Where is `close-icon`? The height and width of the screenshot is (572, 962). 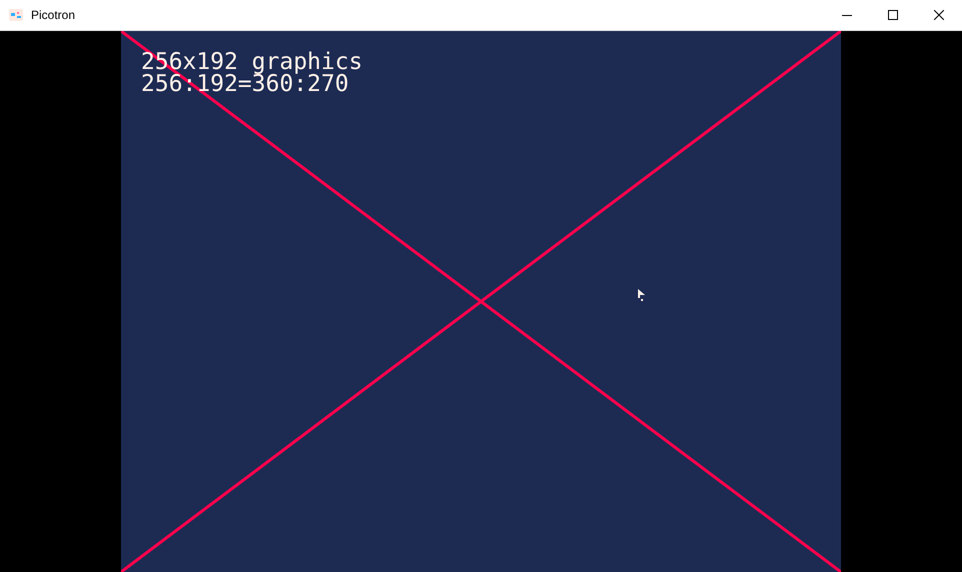 close-icon is located at coordinates (939, 15).